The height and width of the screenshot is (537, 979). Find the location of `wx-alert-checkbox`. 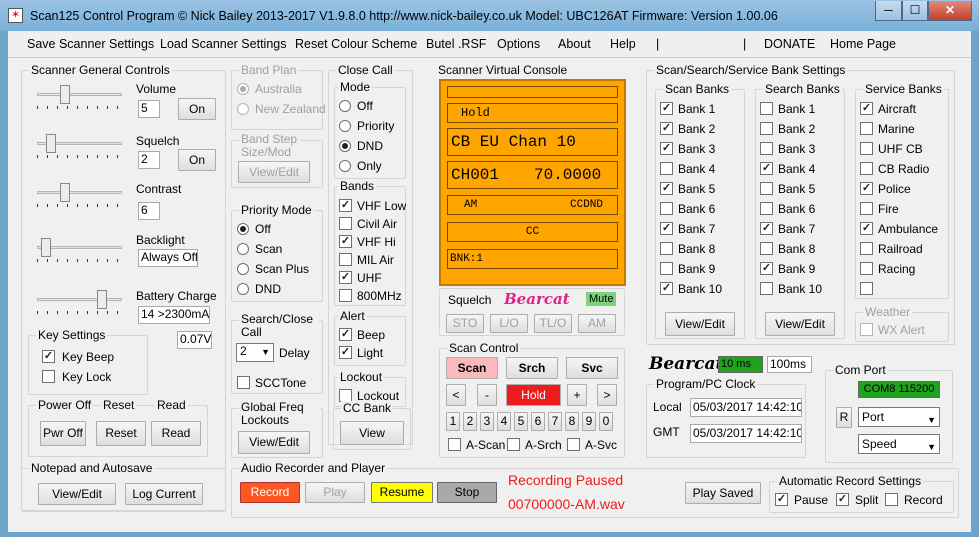

wx-alert-checkbox is located at coordinates (866, 329).